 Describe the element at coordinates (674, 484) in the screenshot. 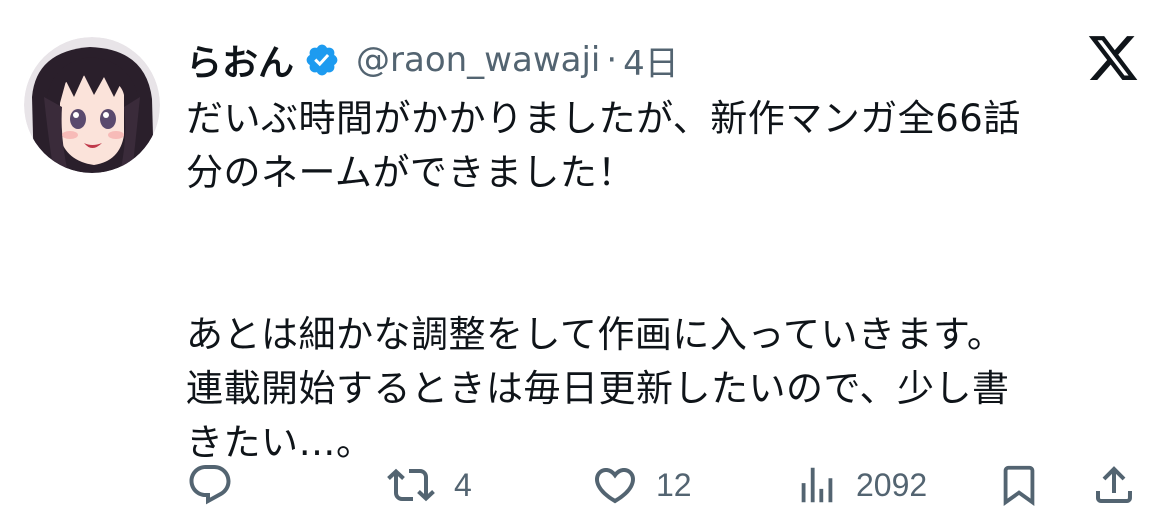

I see `like-count: 12` at that location.